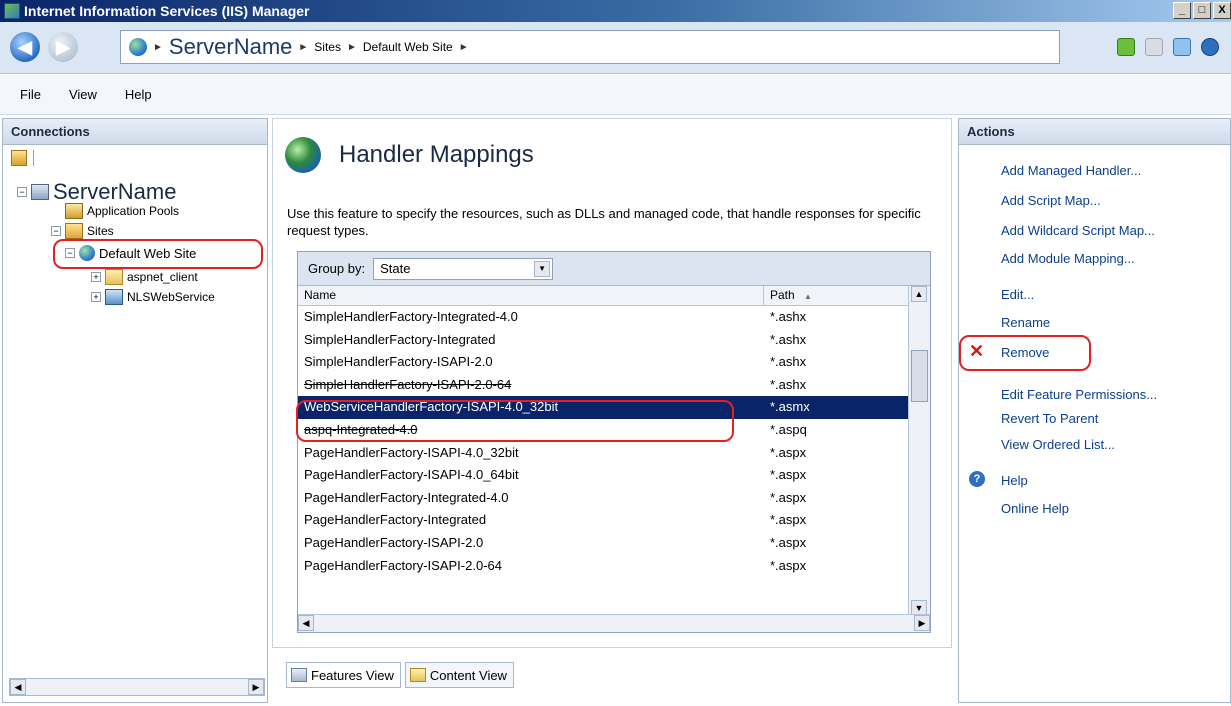 Image resolution: width=1231 pixels, height=706 pixels. I want to click on column-header-path: Path ▲, so click(791, 295).